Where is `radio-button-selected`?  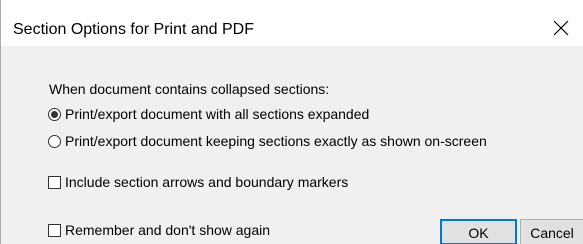
radio-button-selected is located at coordinates (54, 114).